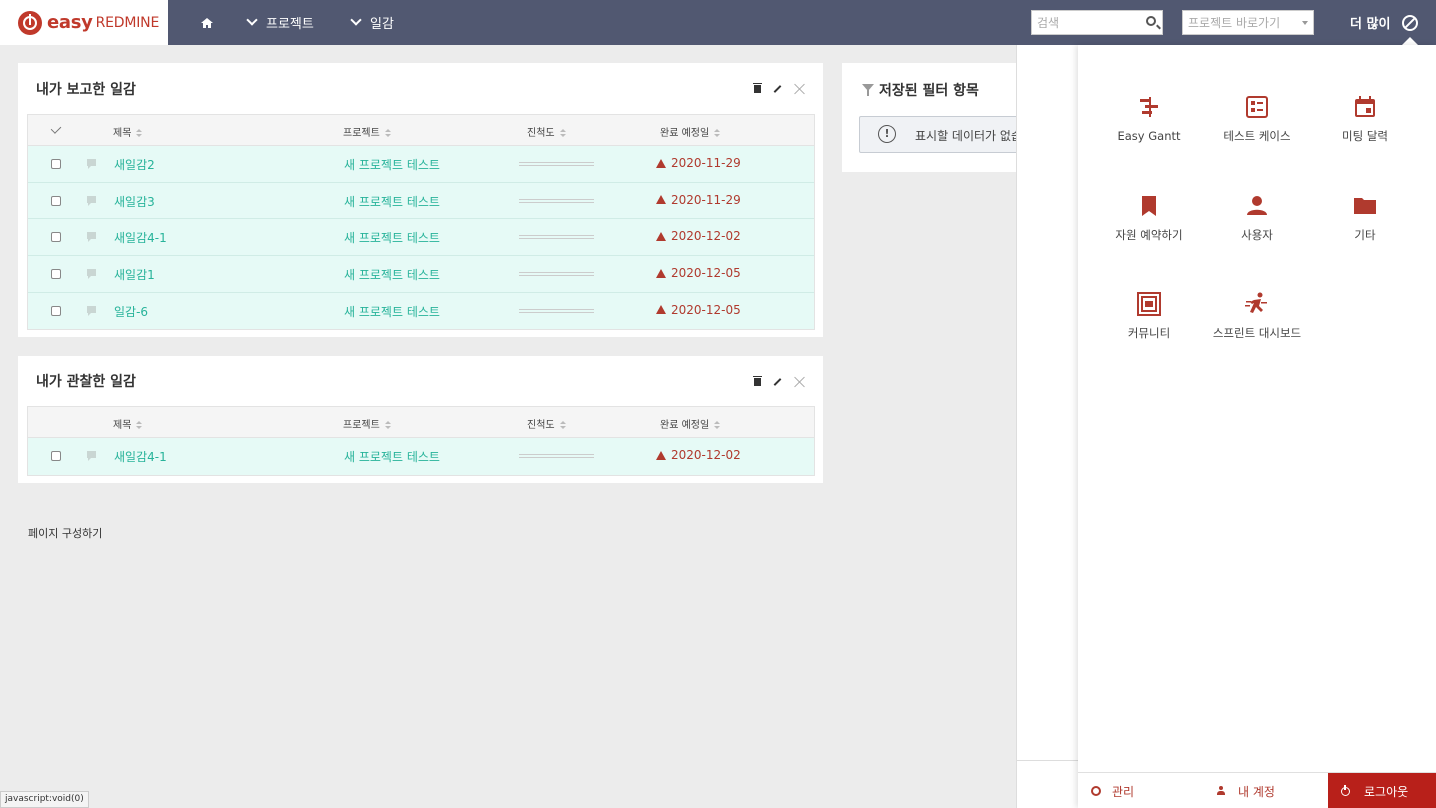 The height and width of the screenshot is (808, 1436). What do you see at coordinates (1305, 23) in the screenshot?
I see `dropdown-arrow-icon` at bounding box center [1305, 23].